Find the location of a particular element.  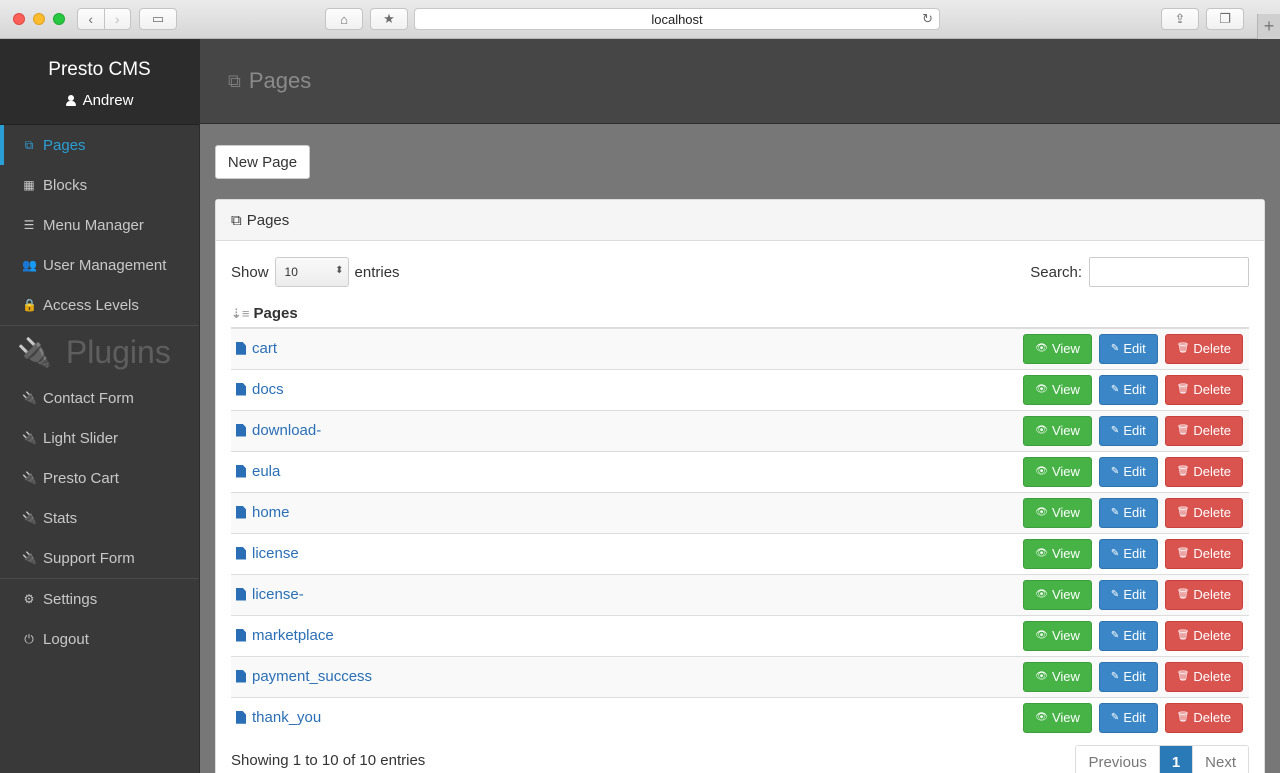

sidebar-item-access-levels: 🔒 Access Levels is located at coordinates (99, 305).